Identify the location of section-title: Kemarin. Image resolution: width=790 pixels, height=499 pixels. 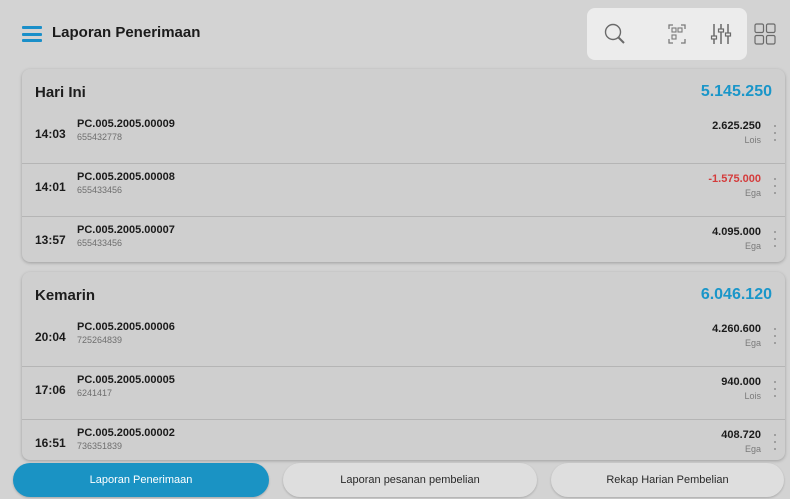
(65, 295).